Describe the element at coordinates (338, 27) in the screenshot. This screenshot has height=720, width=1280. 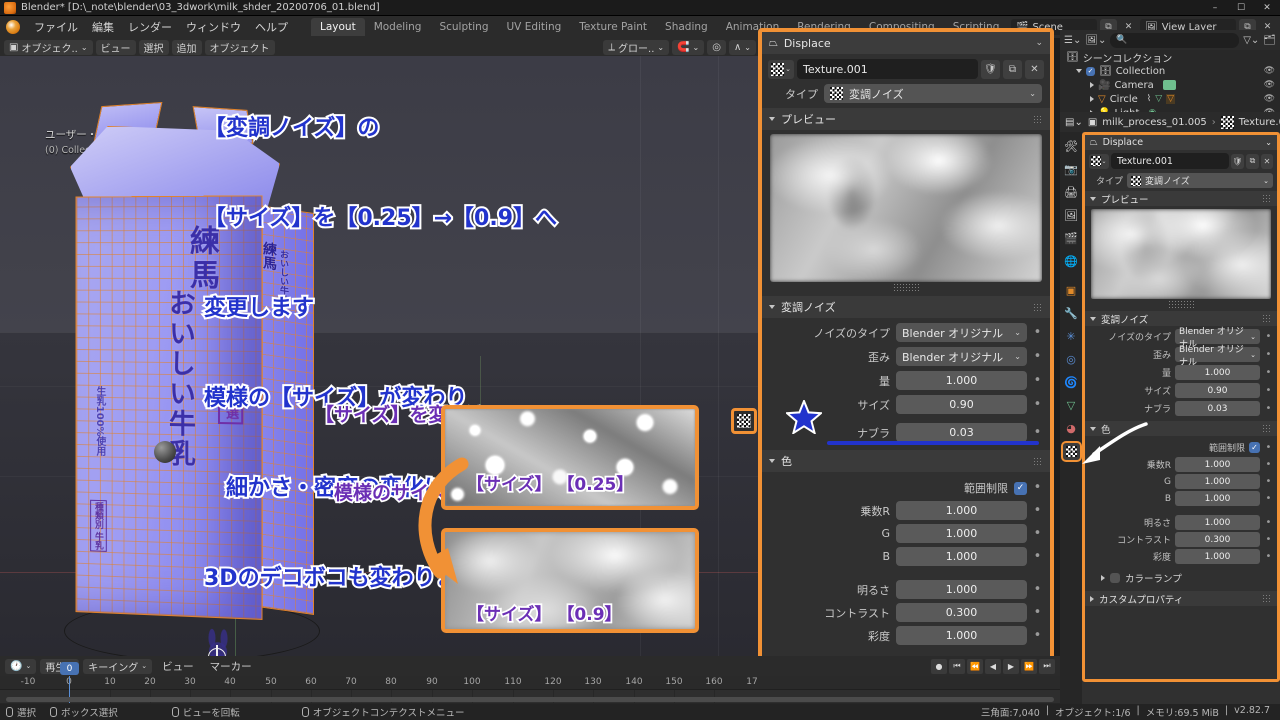
I see `tab-layout: Layout` at that location.